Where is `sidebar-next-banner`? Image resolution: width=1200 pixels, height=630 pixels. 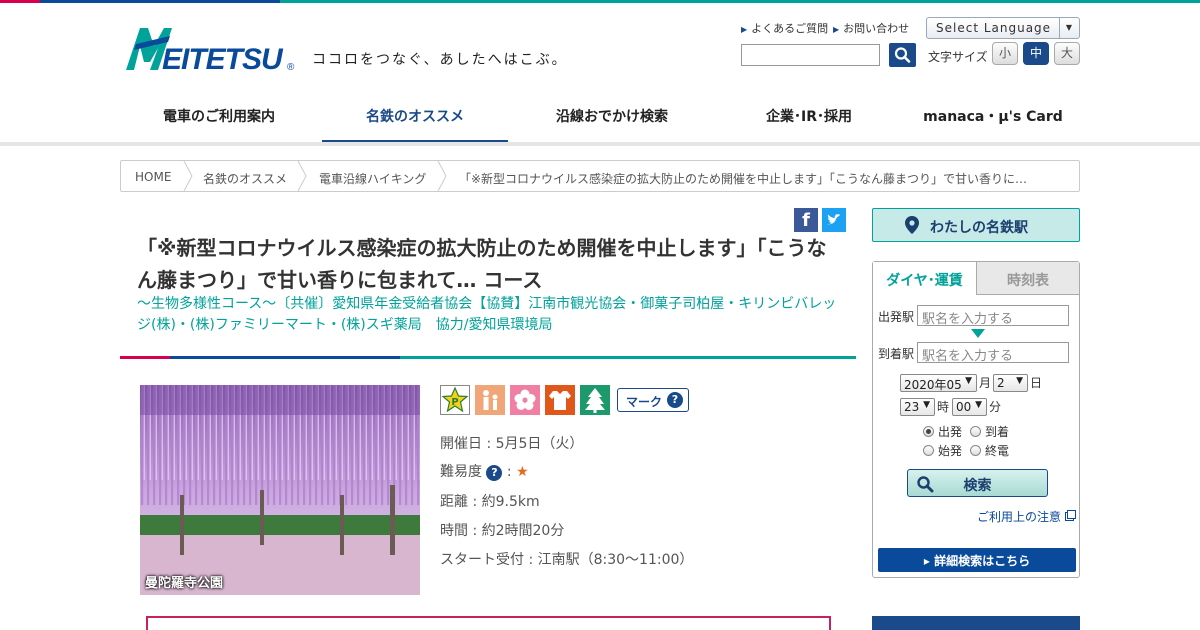 sidebar-next-banner is located at coordinates (976, 623).